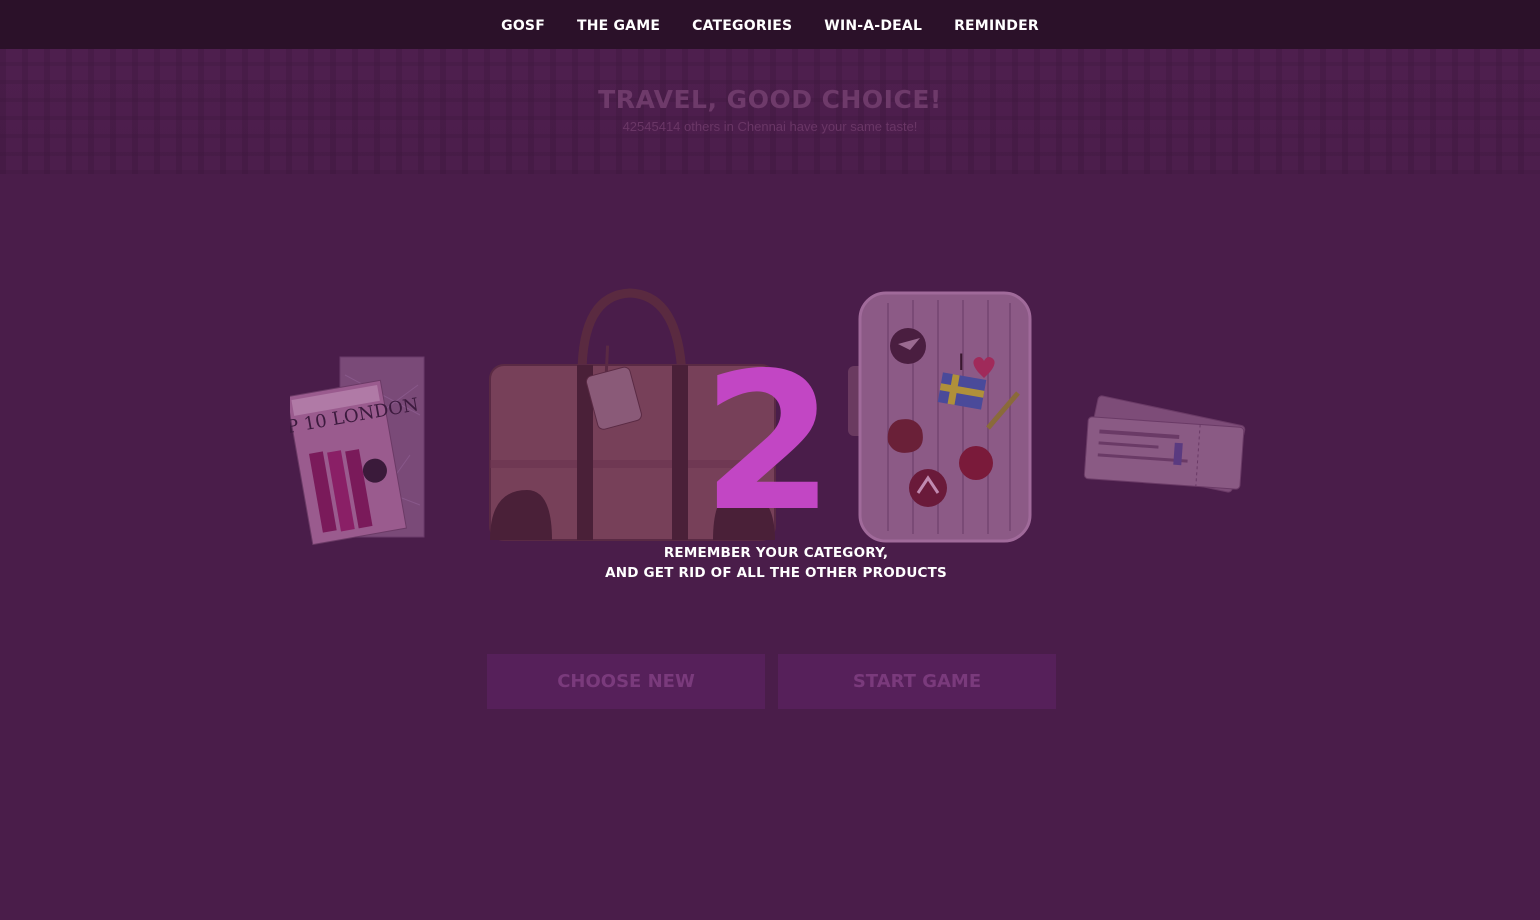 This screenshot has width=1540, height=920. Describe the element at coordinates (626, 681) in the screenshot. I see `choose-new-button: CHOOSE NEW` at that location.